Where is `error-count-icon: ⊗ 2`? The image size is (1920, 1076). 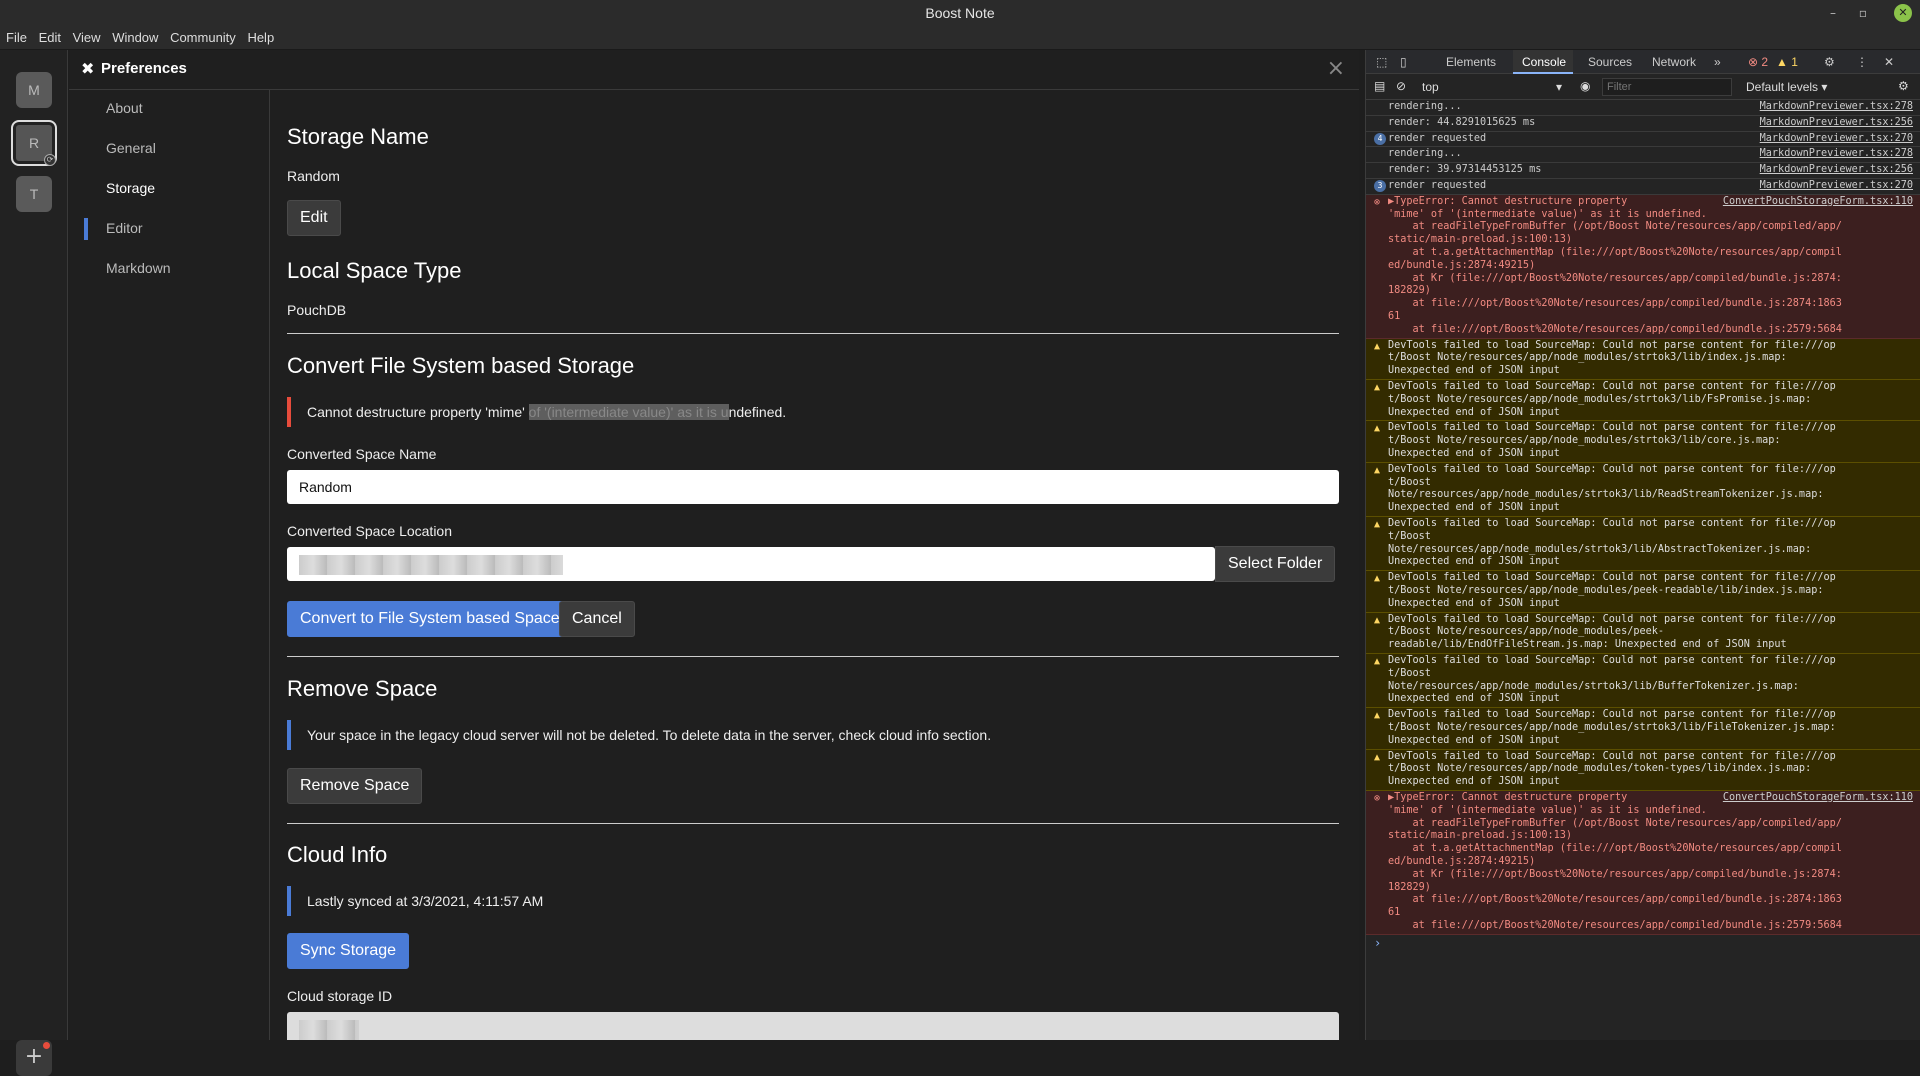 error-count-icon: ⊗ 2 is located at coordinates (1758, 62).